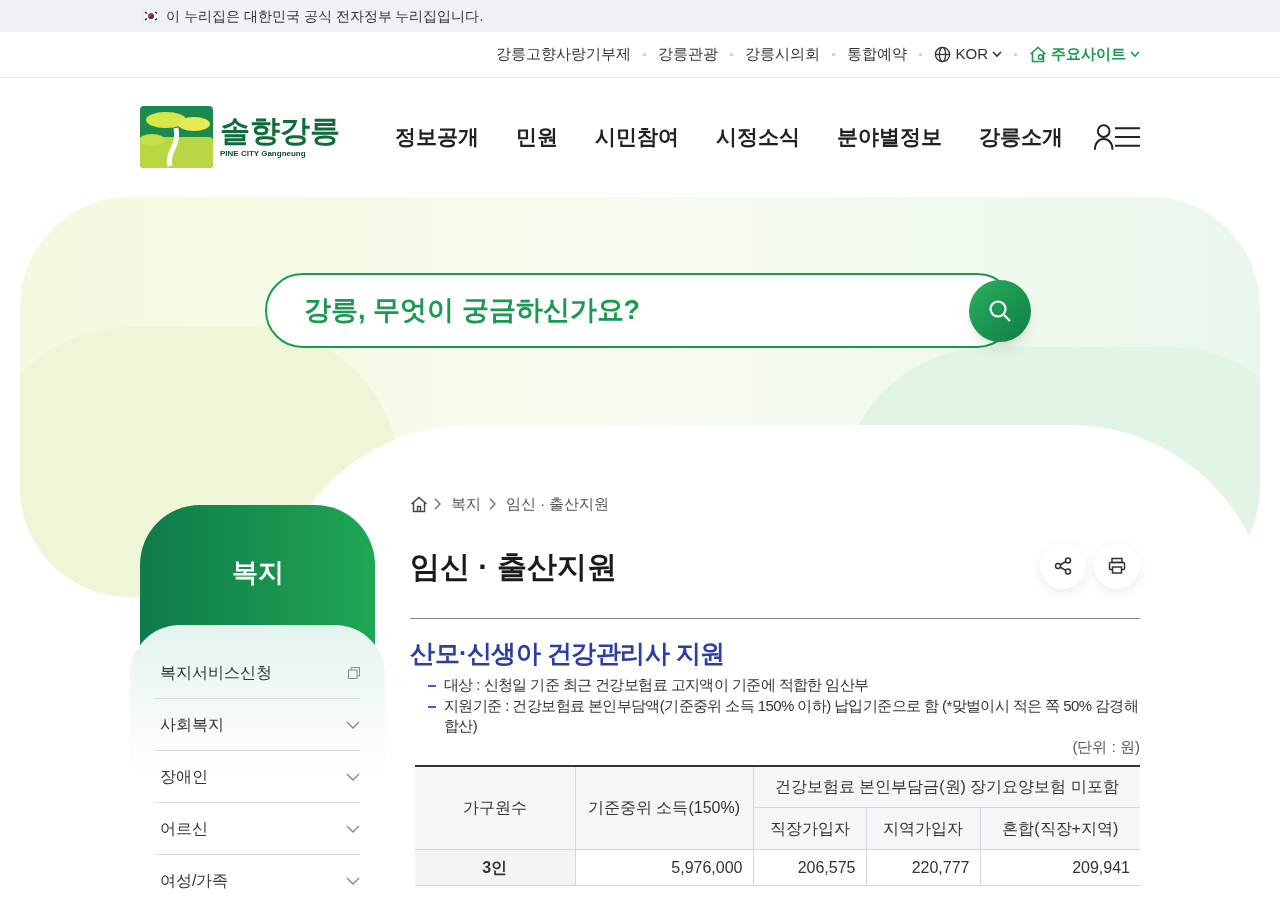 This screenshot has height=900, width=1280. Describe the element at coordinates (257, 877) in the screenshot. I see `sidebar-item: 여성/가족` at that location.